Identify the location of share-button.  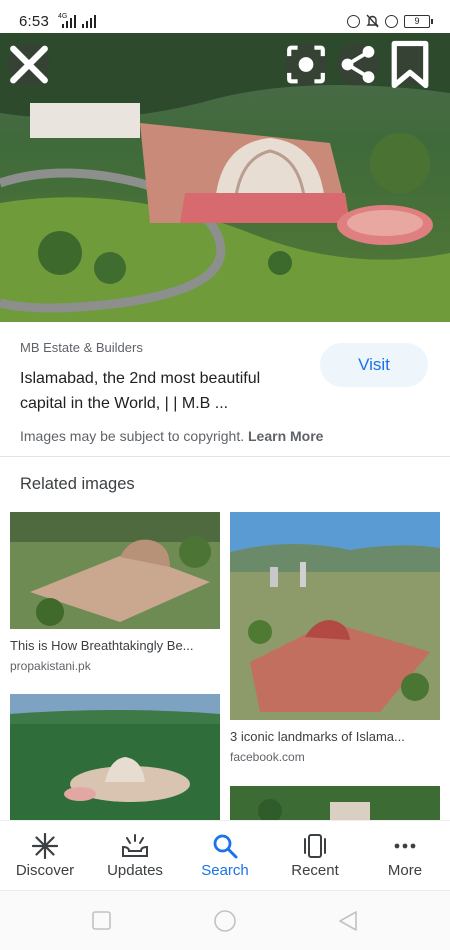
(358, 64).